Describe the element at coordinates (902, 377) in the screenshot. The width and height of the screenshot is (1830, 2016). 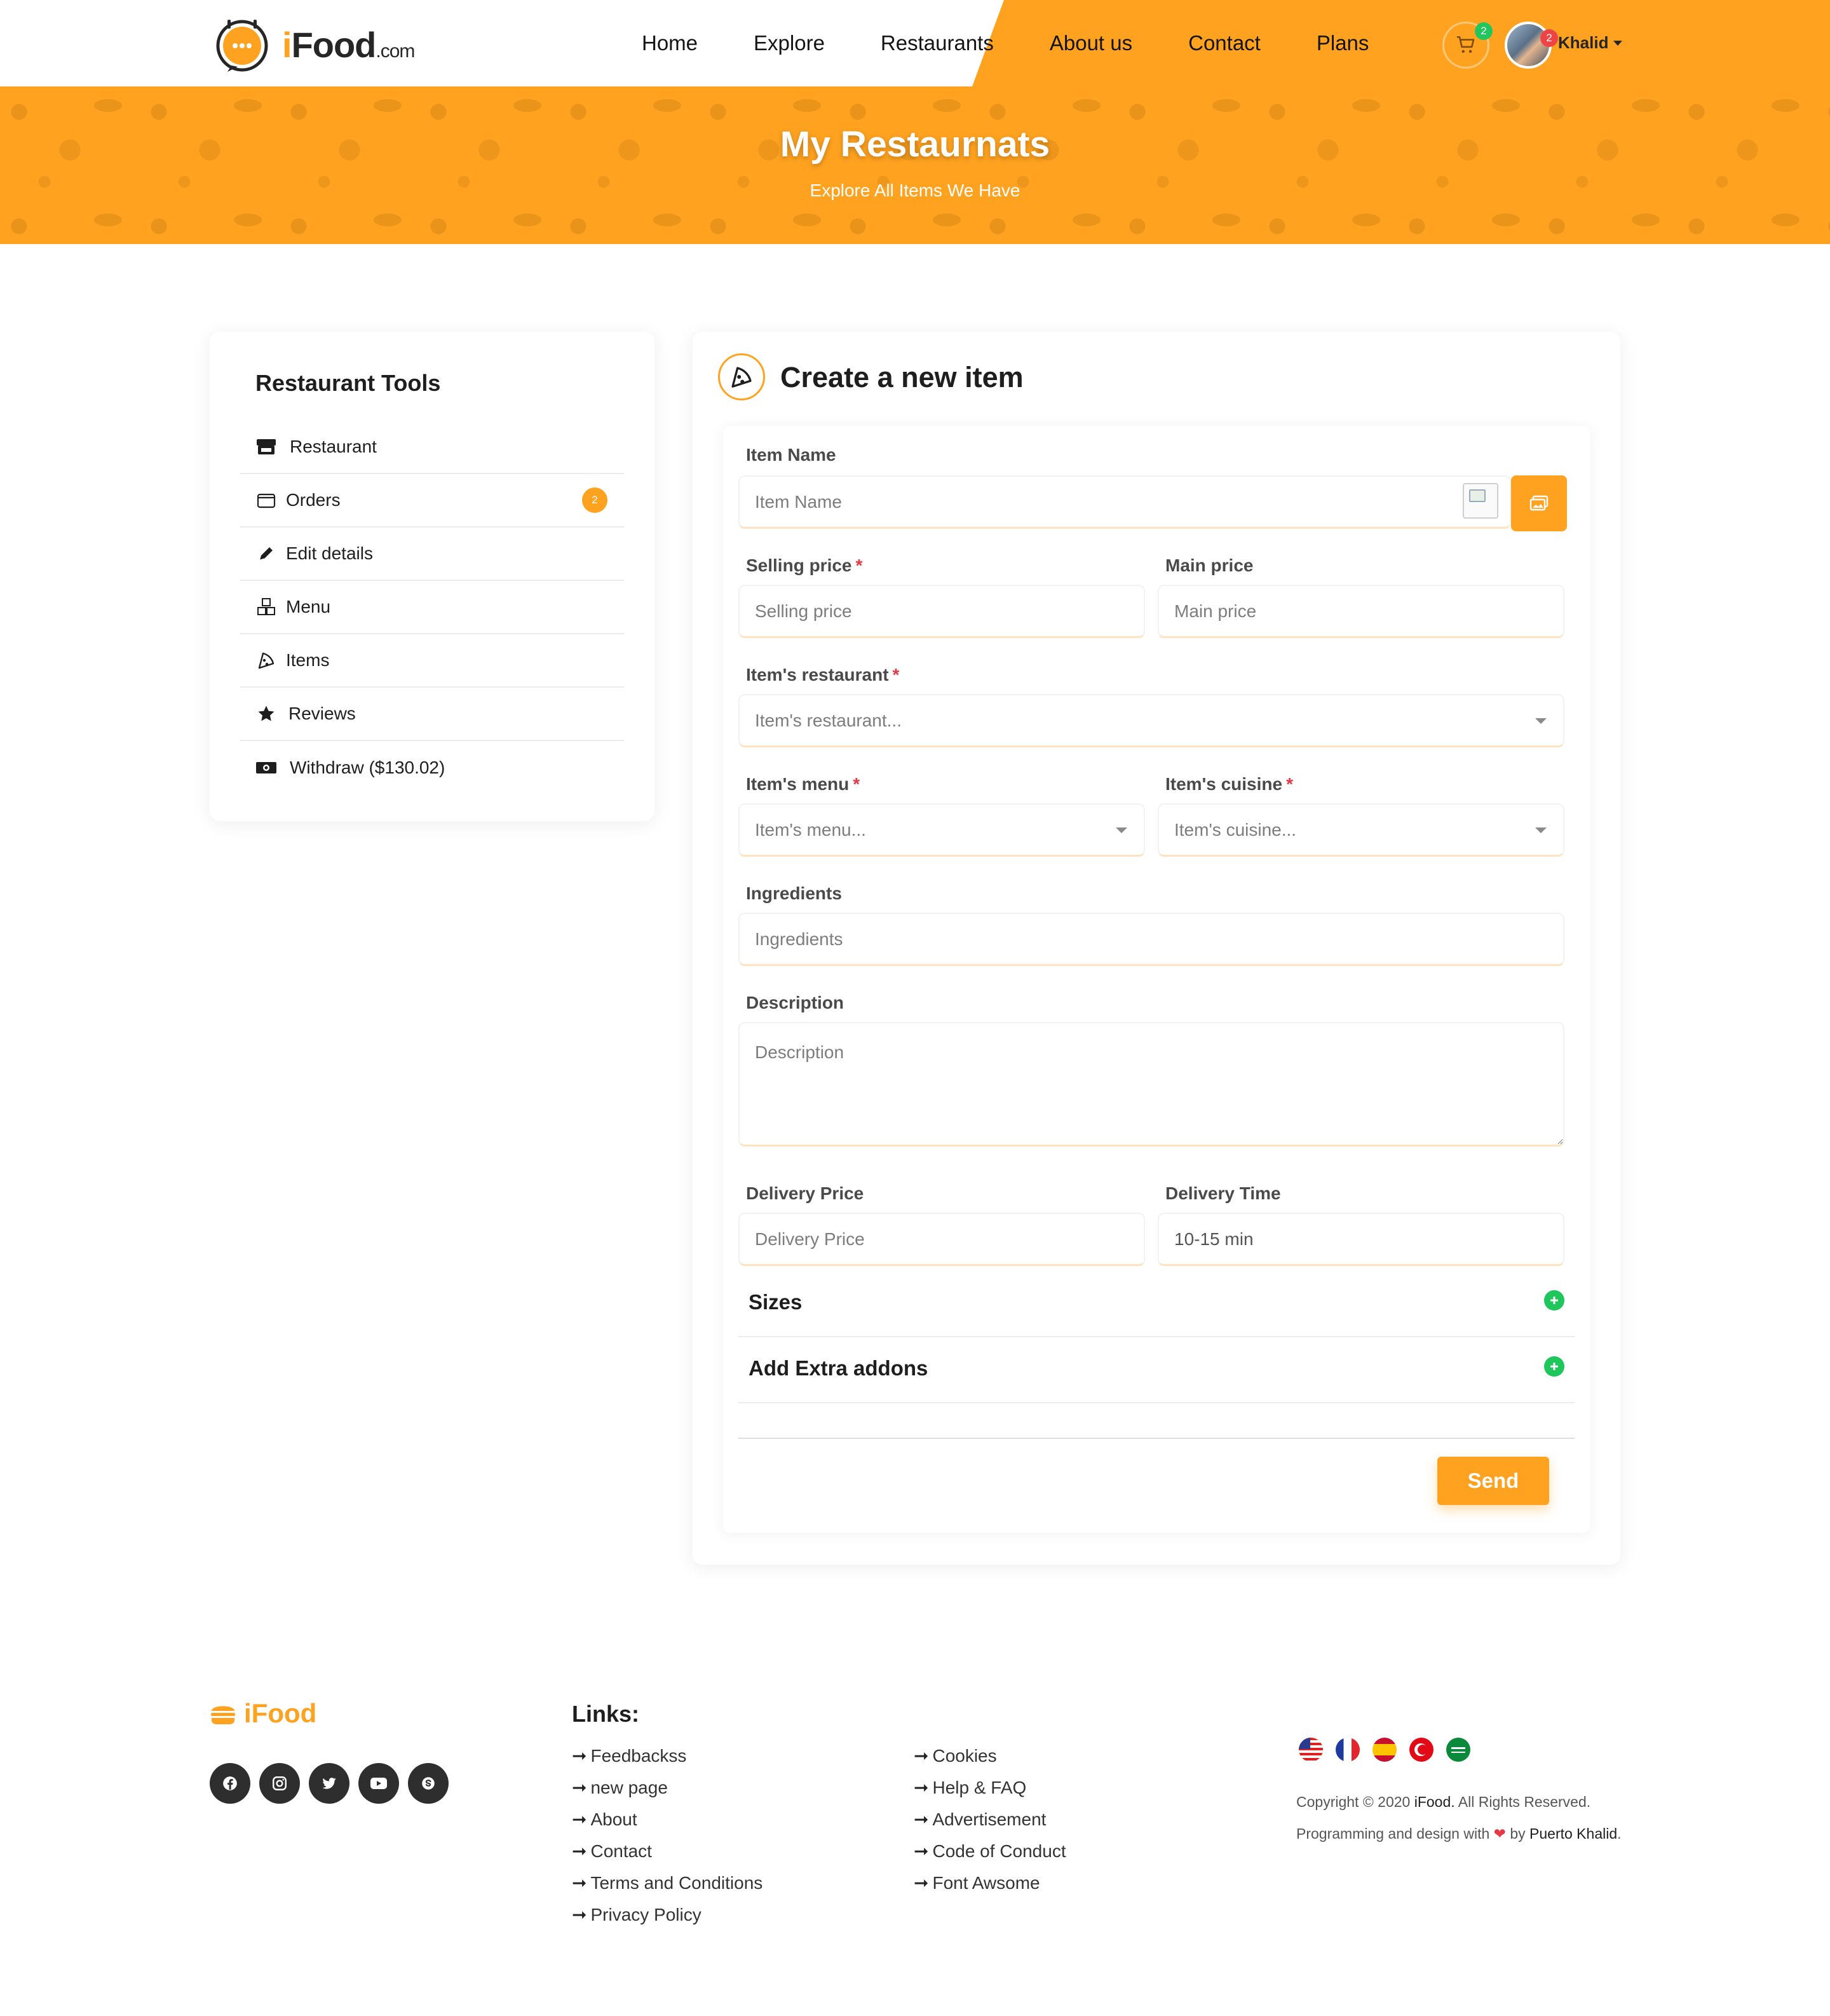
I see `form-title: Create a new item` at that location.